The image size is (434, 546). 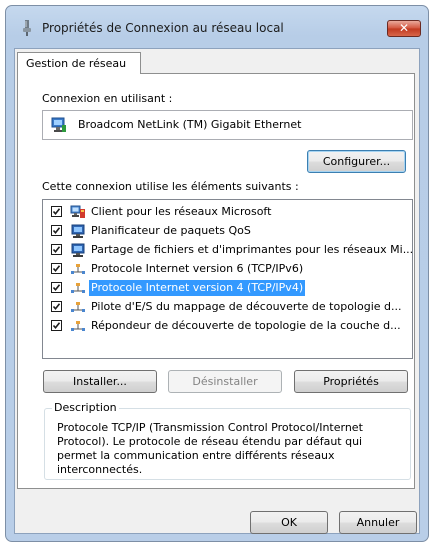 I want to click on cancel-button: Annuler, so click(x=378, y=522).